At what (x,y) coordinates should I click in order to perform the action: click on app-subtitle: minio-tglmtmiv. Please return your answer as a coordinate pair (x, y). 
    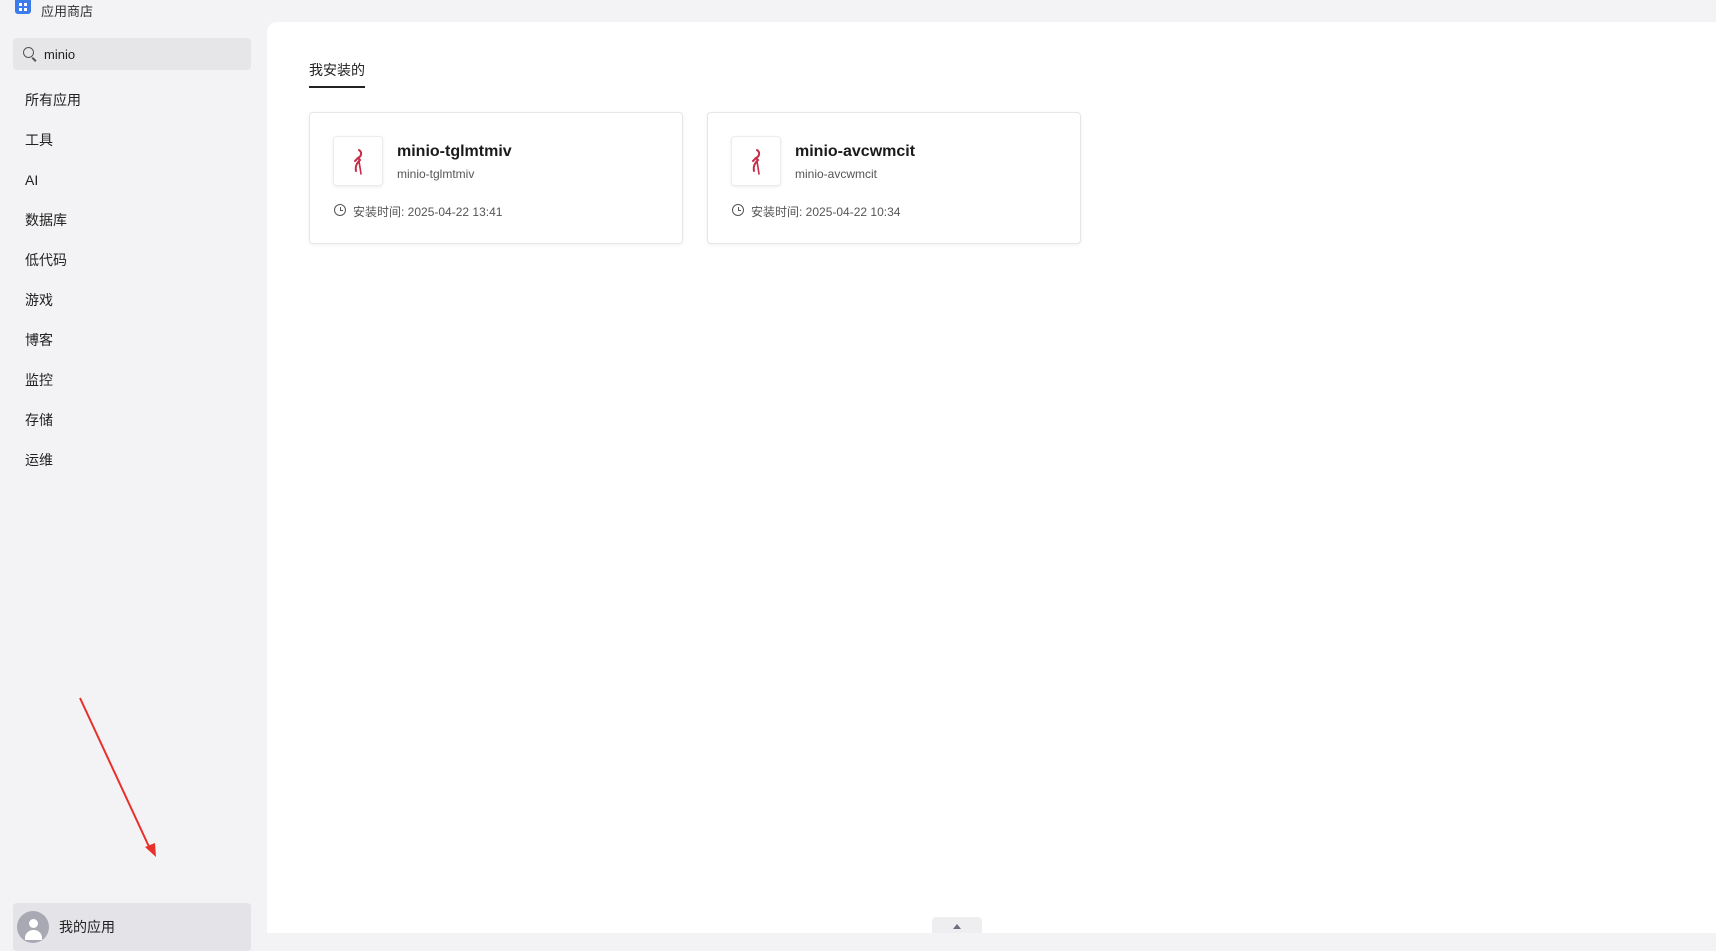
    Looking at the image, I should click on (436, 174).